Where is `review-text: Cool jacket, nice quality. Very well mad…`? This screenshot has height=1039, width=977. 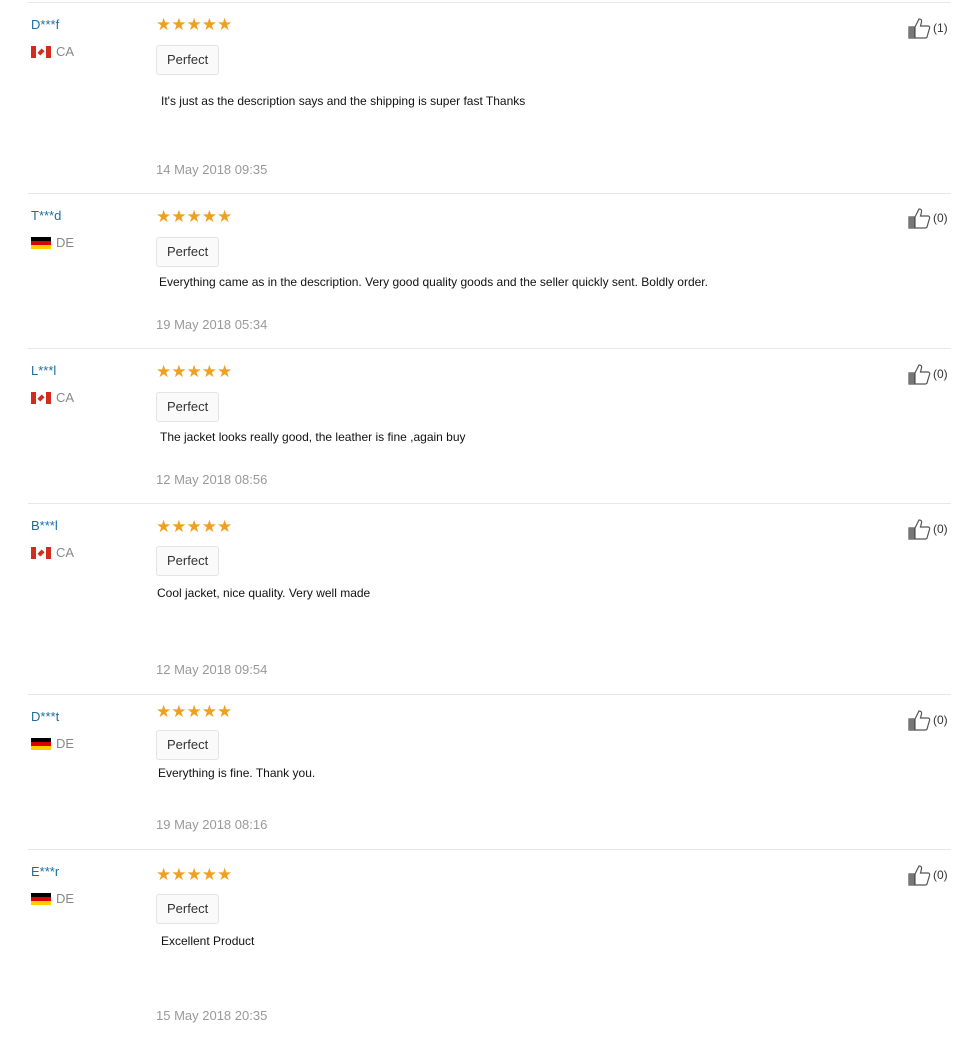
review-text: Cool jacket, nice quality. Very well mad… is located at coordinates (264, 593).